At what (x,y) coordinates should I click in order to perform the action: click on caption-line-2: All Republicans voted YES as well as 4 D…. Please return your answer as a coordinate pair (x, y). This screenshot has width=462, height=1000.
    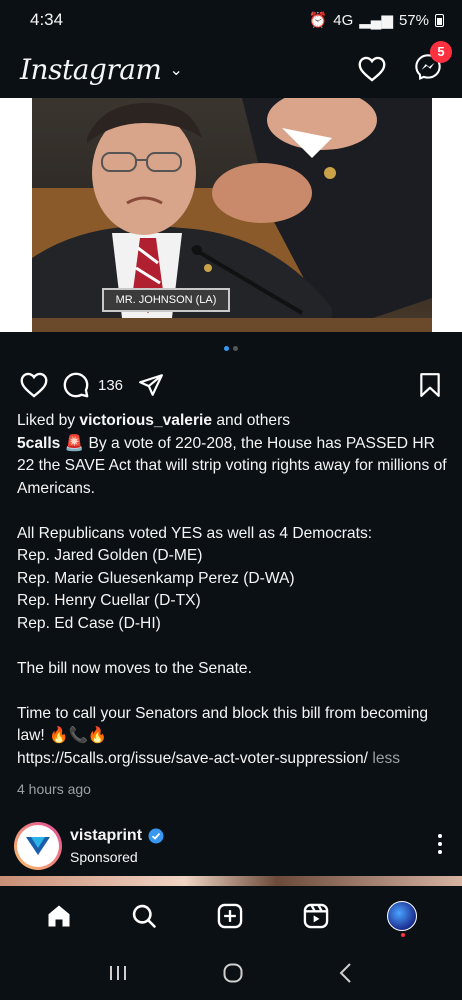
    Looking at the image, I should click on (195, 533).